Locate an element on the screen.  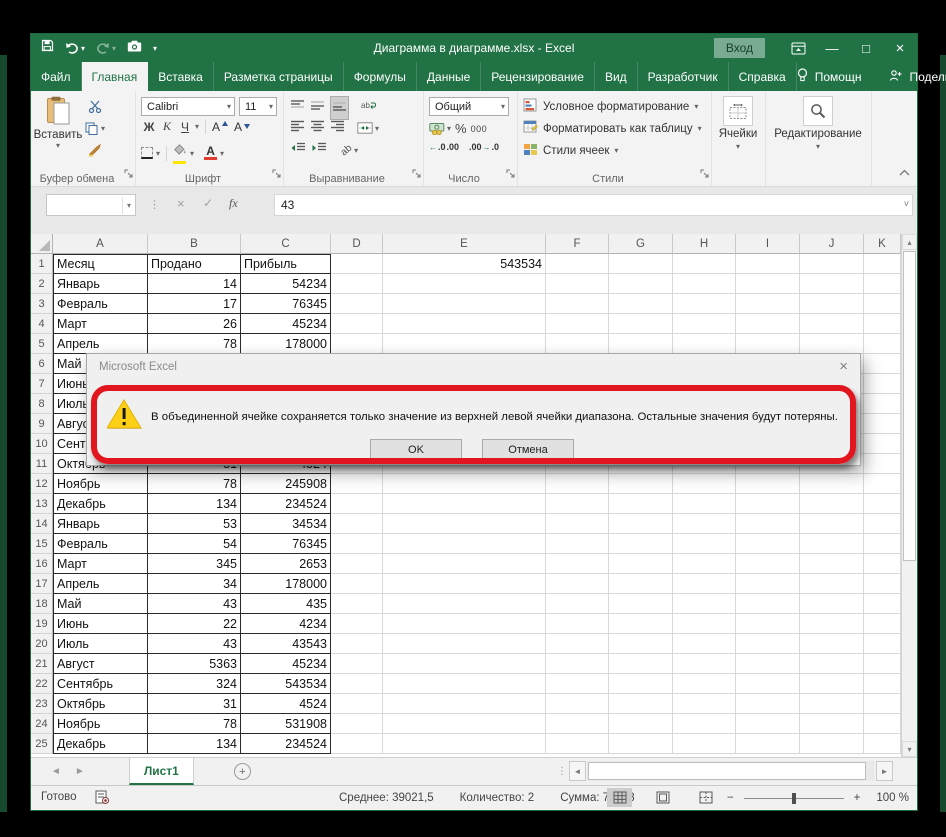
ribbon-tab: Разметка страницы is located at coordinates (279, 76).